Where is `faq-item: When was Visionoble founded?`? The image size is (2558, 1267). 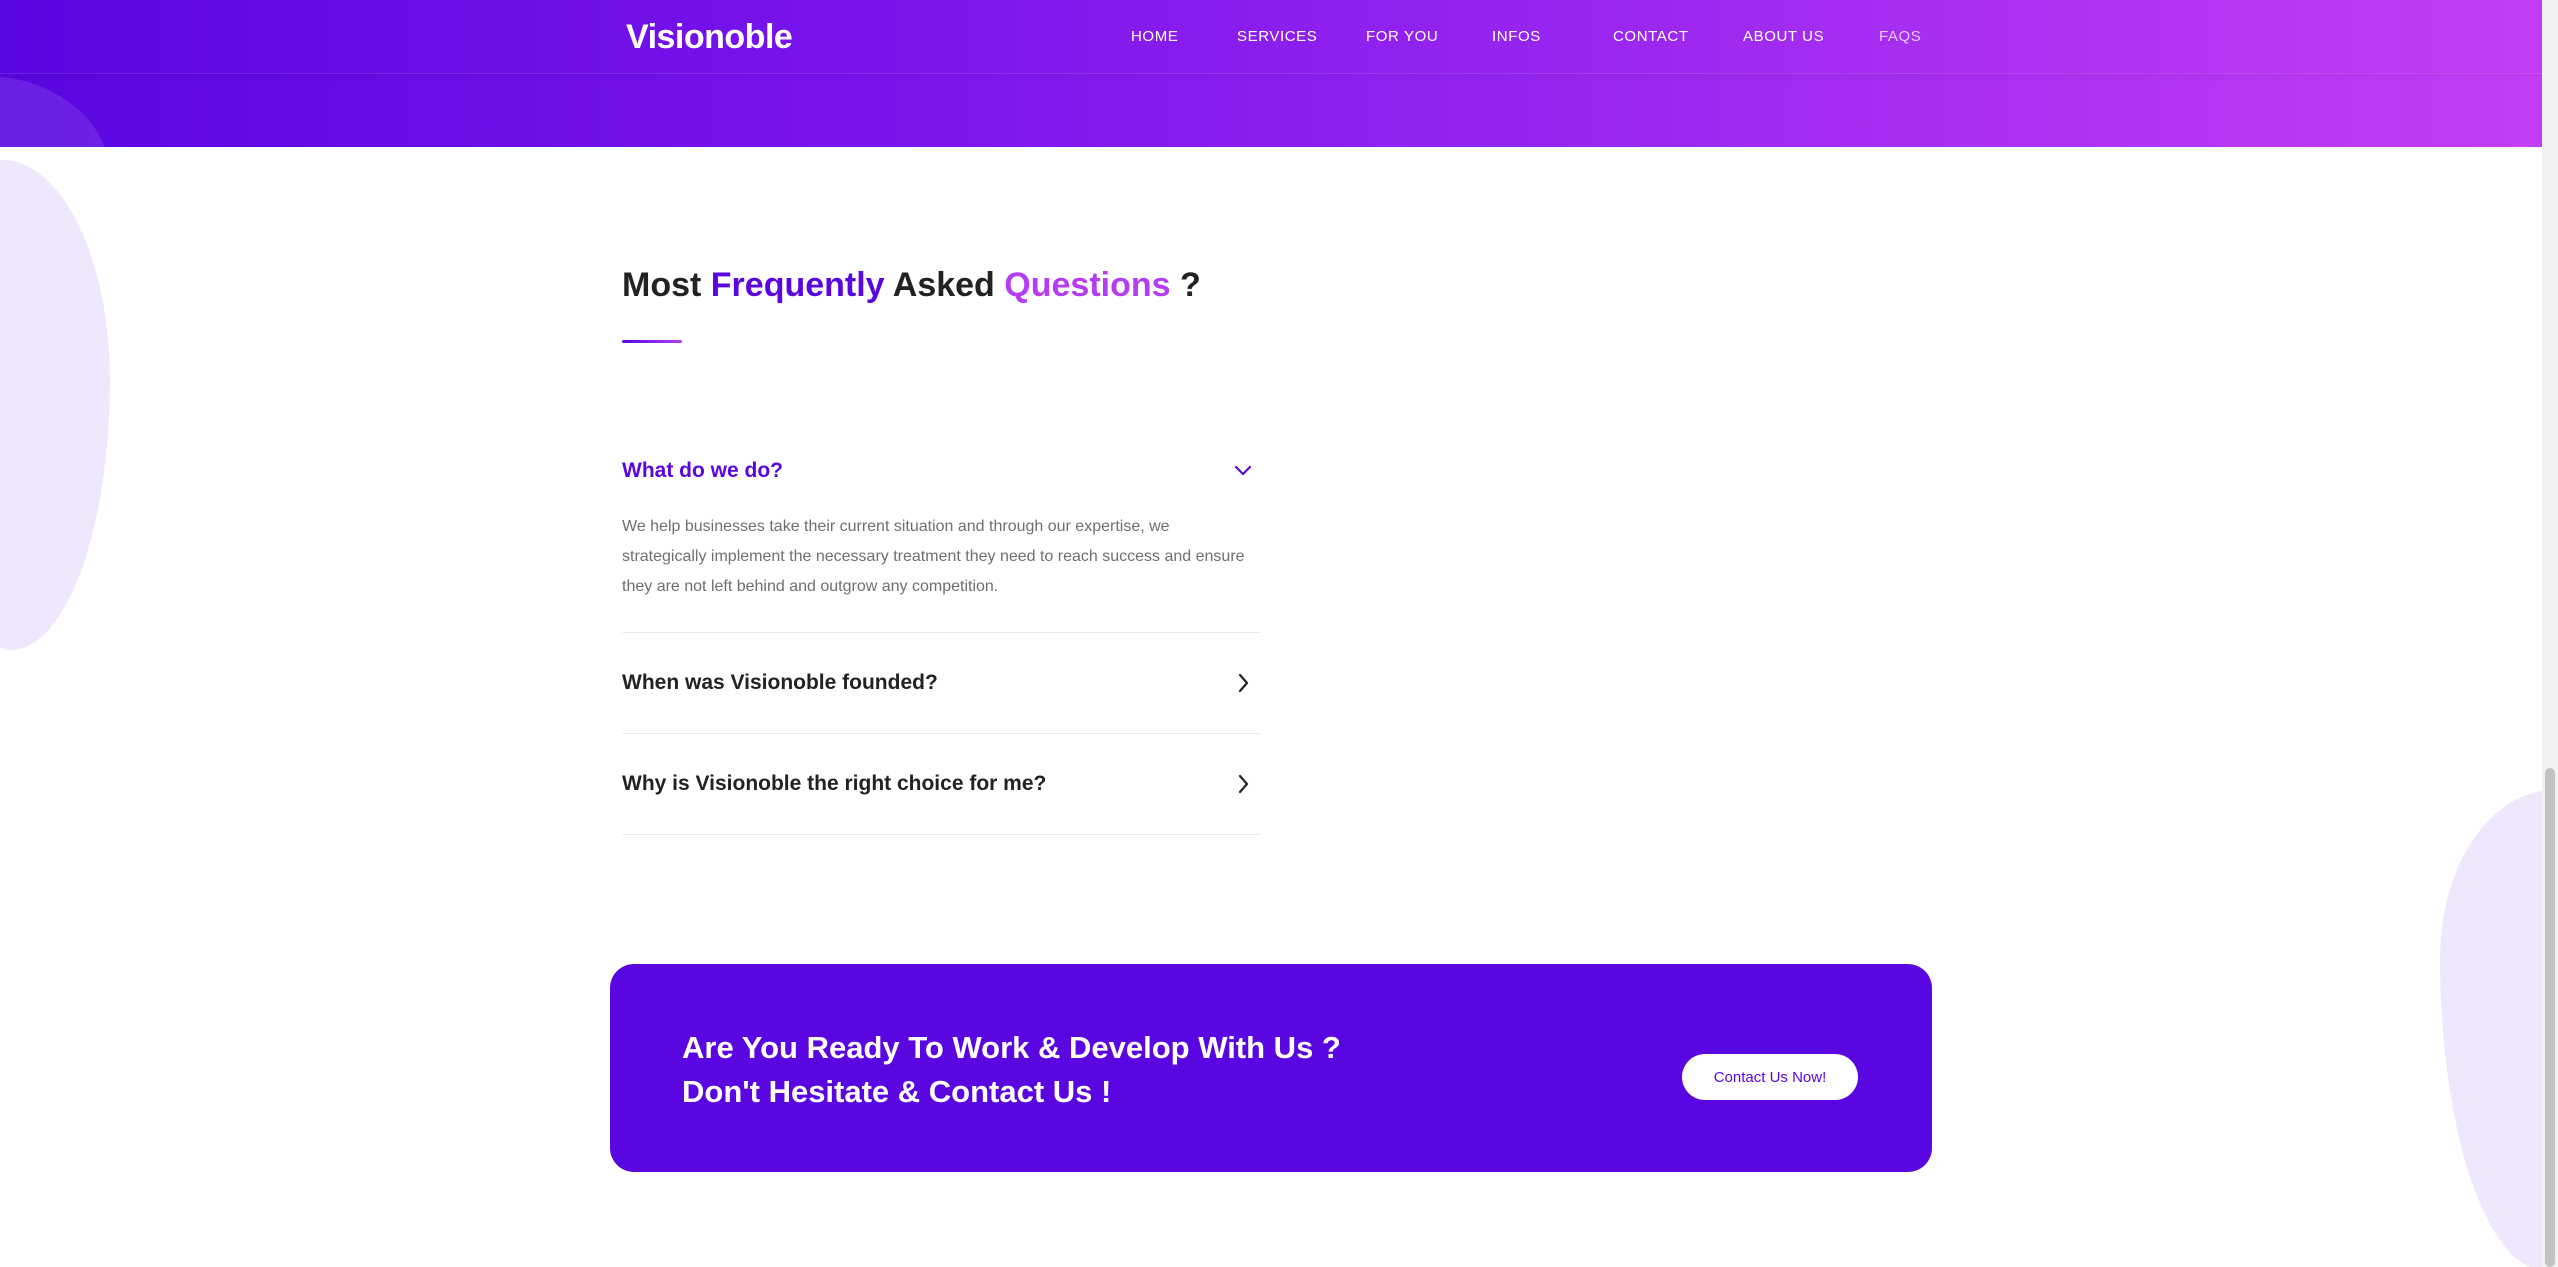 faq-item: When was Visionoble founded? is located at coordinates (941, 683).